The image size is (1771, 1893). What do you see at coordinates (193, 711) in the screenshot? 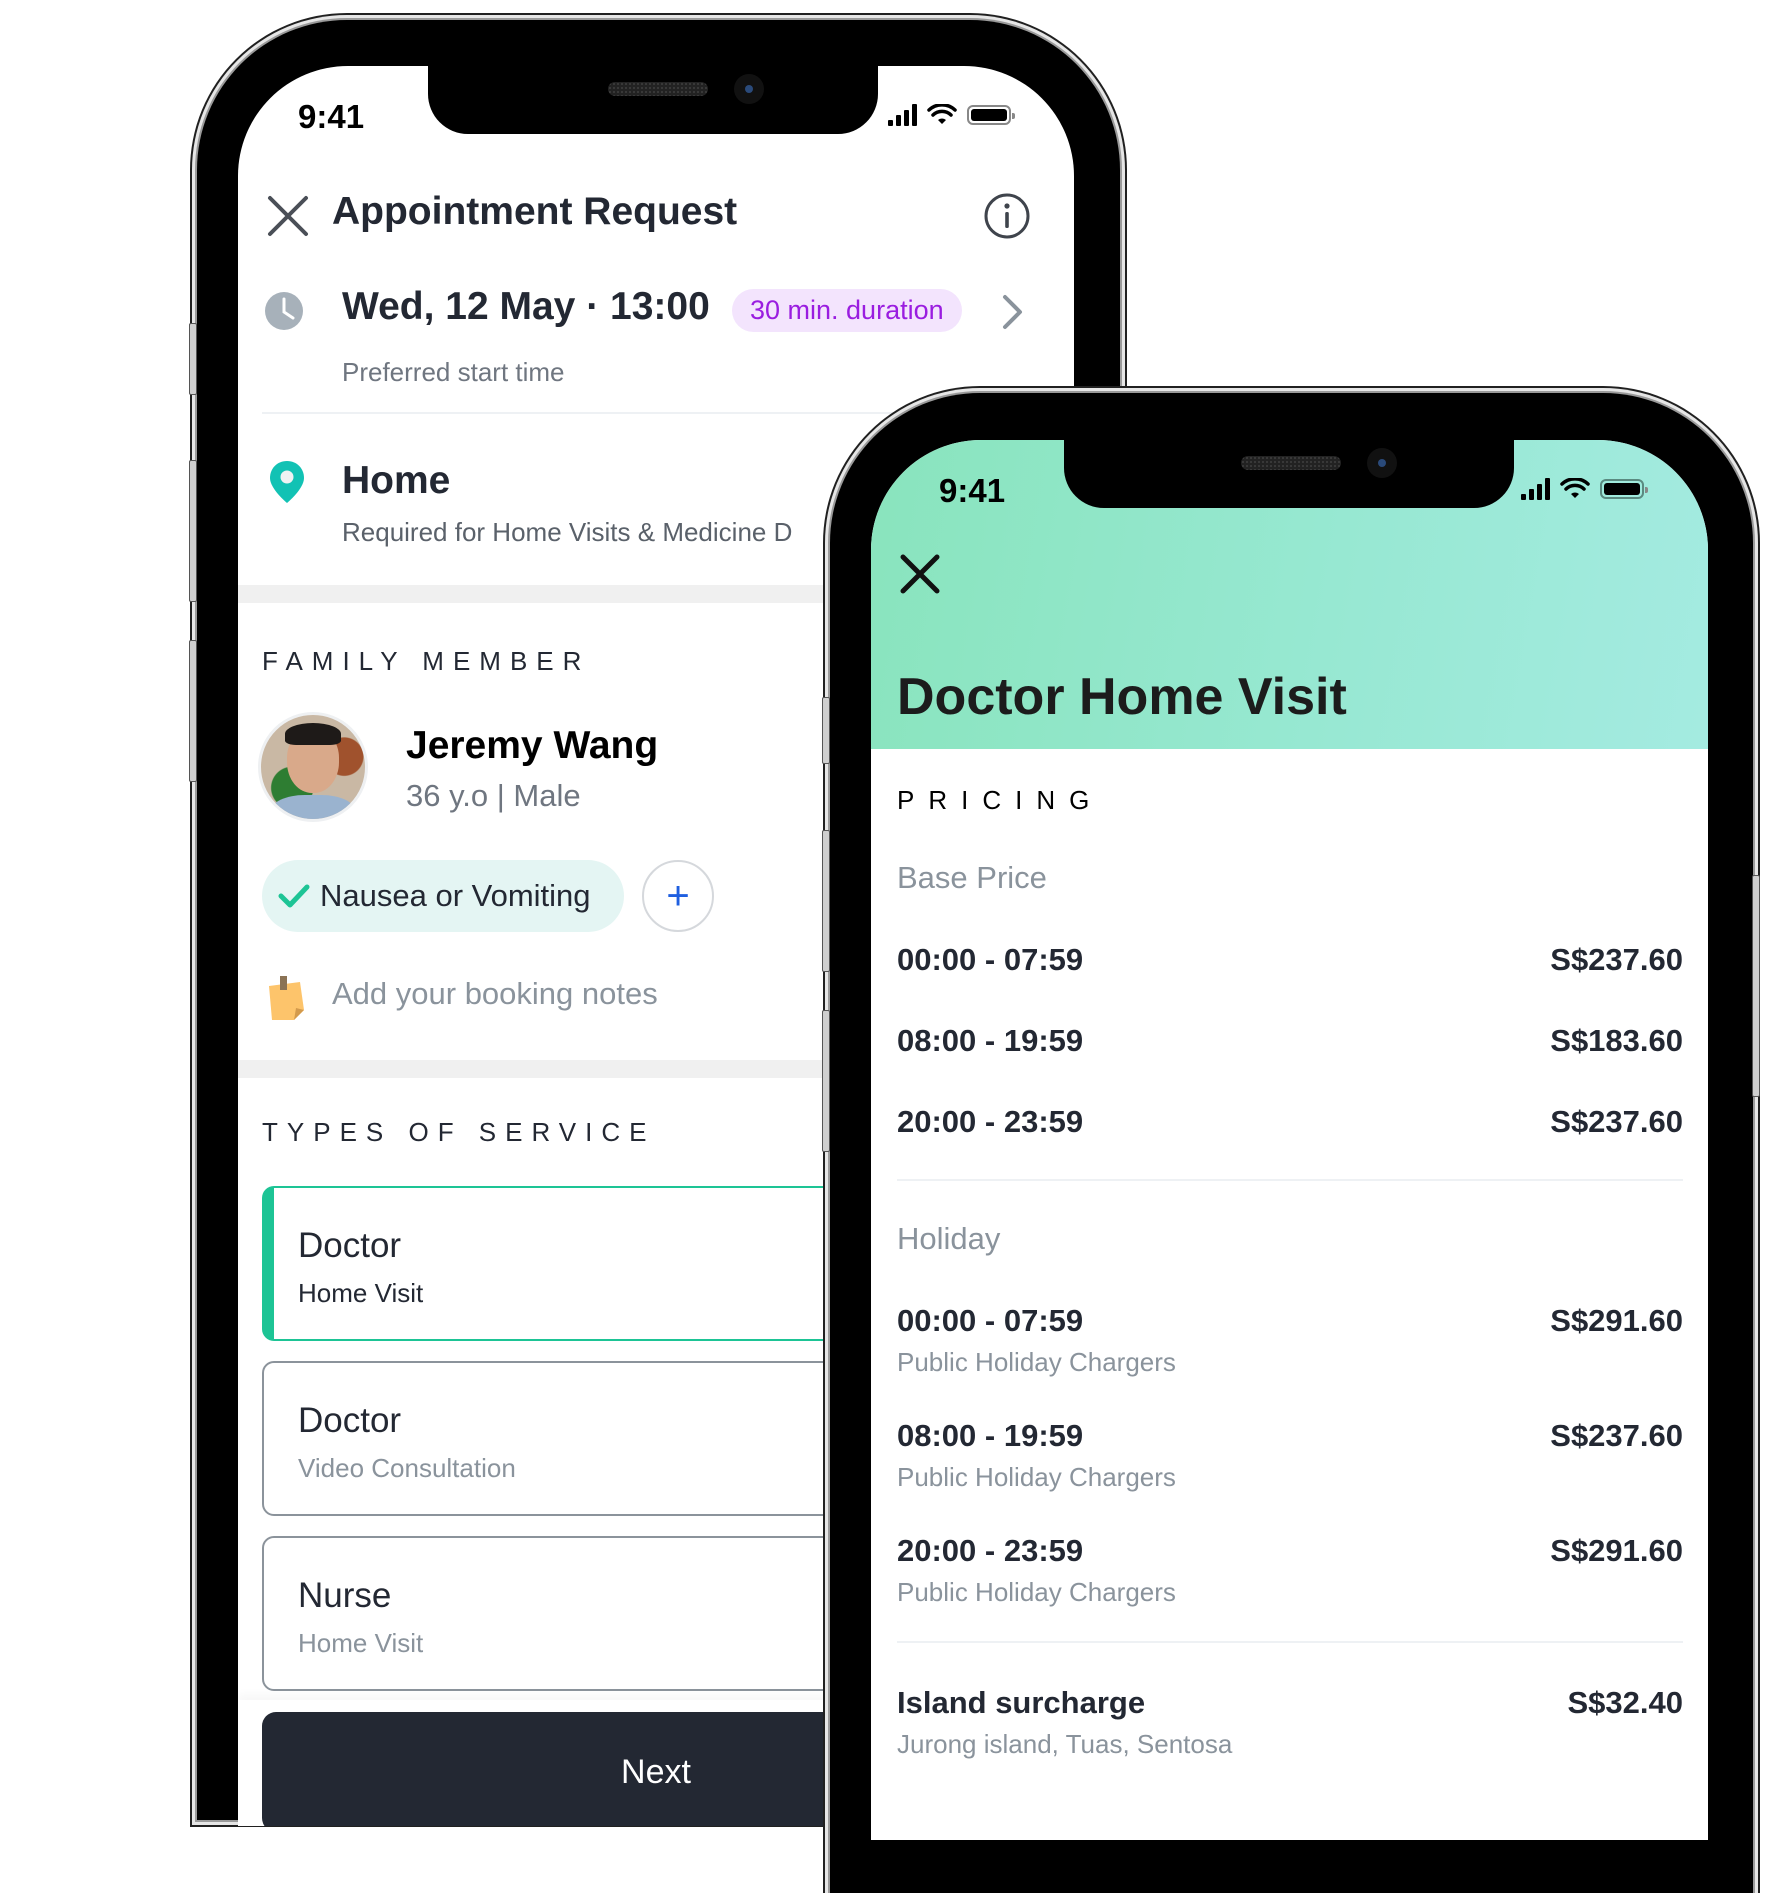
I see `left-phone-volume-down` at bounding box center [193, 711].